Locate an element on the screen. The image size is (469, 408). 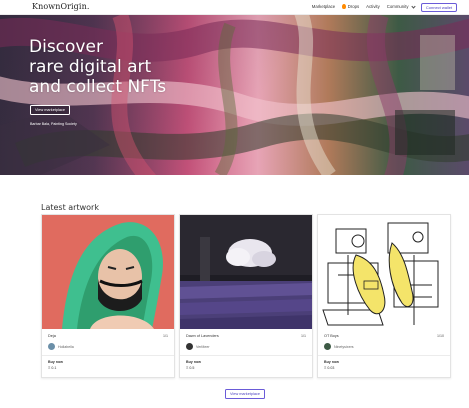
nav-marketplace: Marketplace is located at coordinates (323, 6).